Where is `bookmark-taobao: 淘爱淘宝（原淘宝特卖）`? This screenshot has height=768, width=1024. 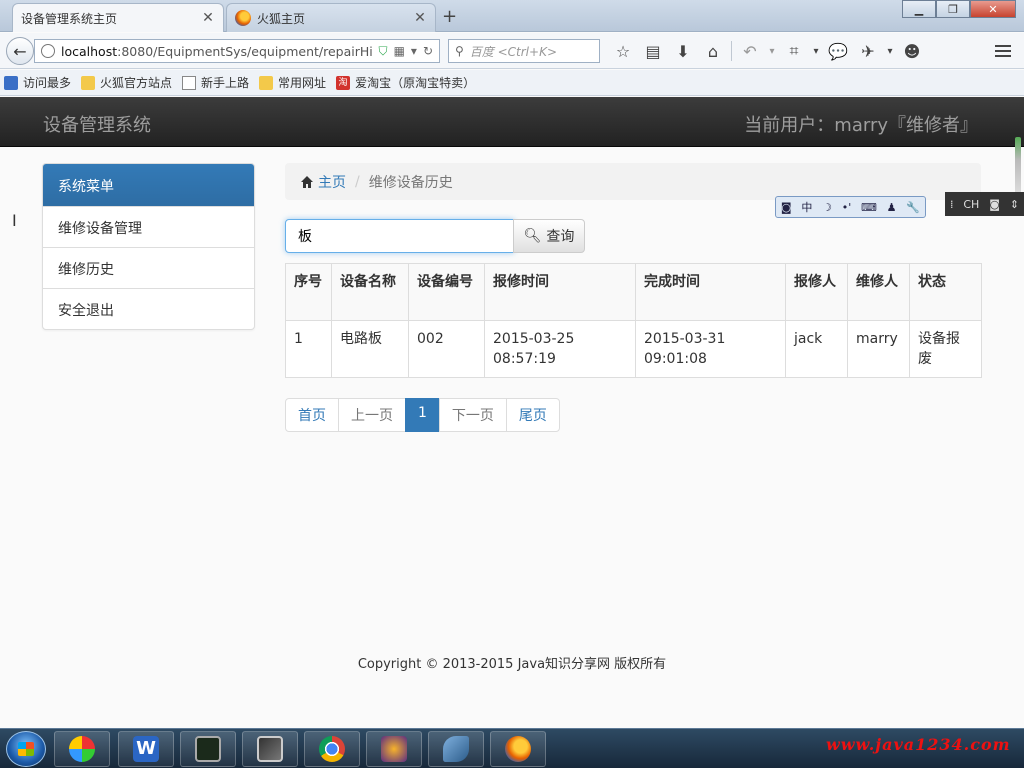 bookmark-taobao: 淘爱淘宝（原淘宝特卖） is located at coordinates (405, 82).